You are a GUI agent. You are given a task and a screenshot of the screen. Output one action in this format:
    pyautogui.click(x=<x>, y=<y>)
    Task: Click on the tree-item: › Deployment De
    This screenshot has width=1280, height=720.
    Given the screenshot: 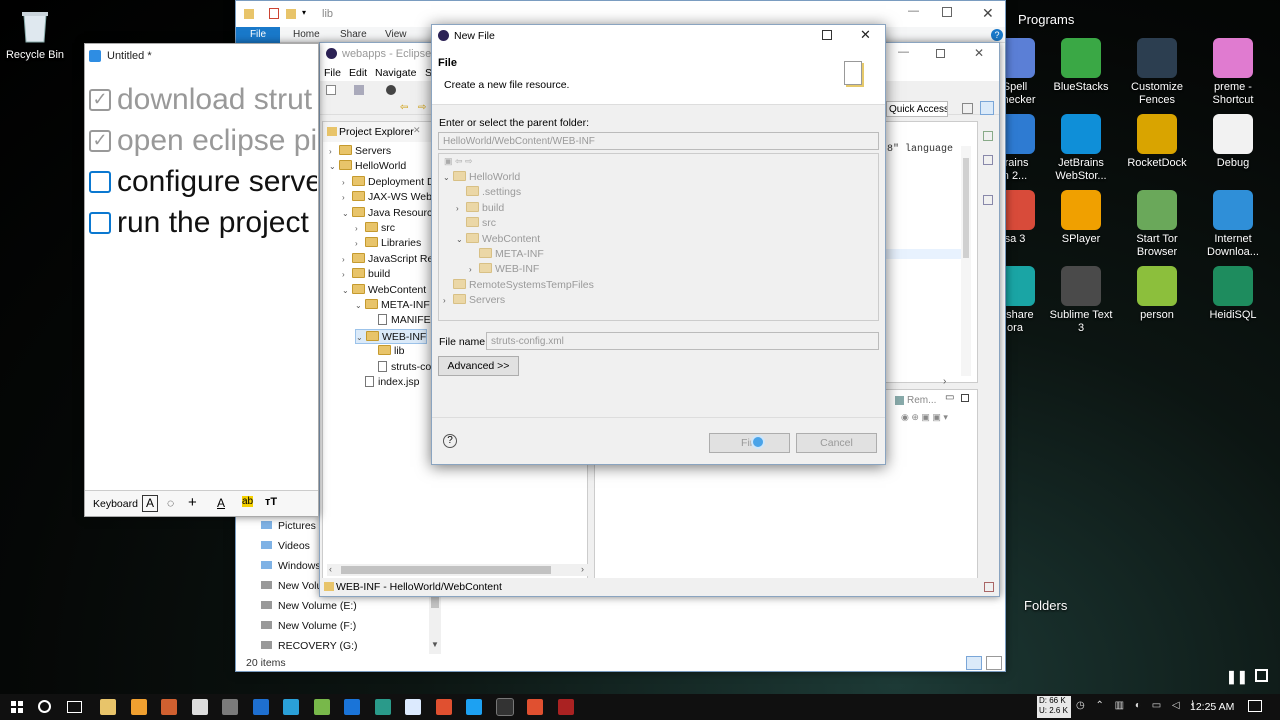 What is the action you would take?
    pyautogui.click(x=391, y=182)
    